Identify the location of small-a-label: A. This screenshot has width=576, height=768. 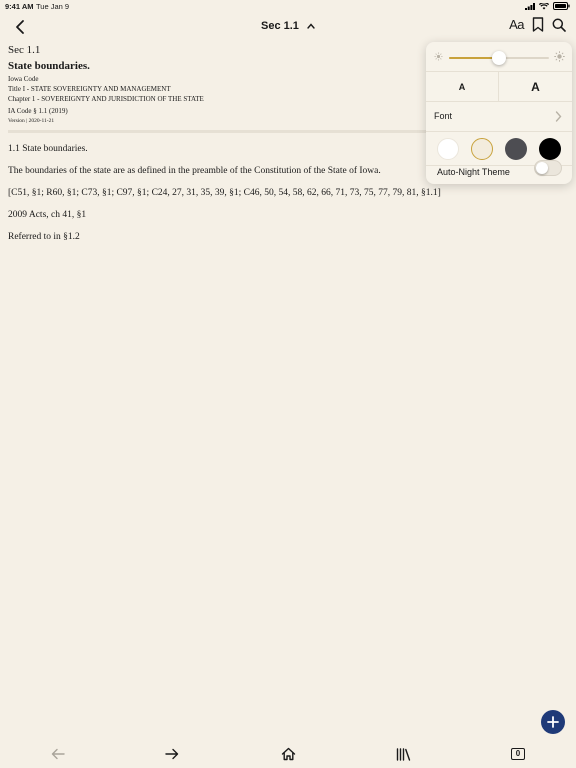
(462, 87).